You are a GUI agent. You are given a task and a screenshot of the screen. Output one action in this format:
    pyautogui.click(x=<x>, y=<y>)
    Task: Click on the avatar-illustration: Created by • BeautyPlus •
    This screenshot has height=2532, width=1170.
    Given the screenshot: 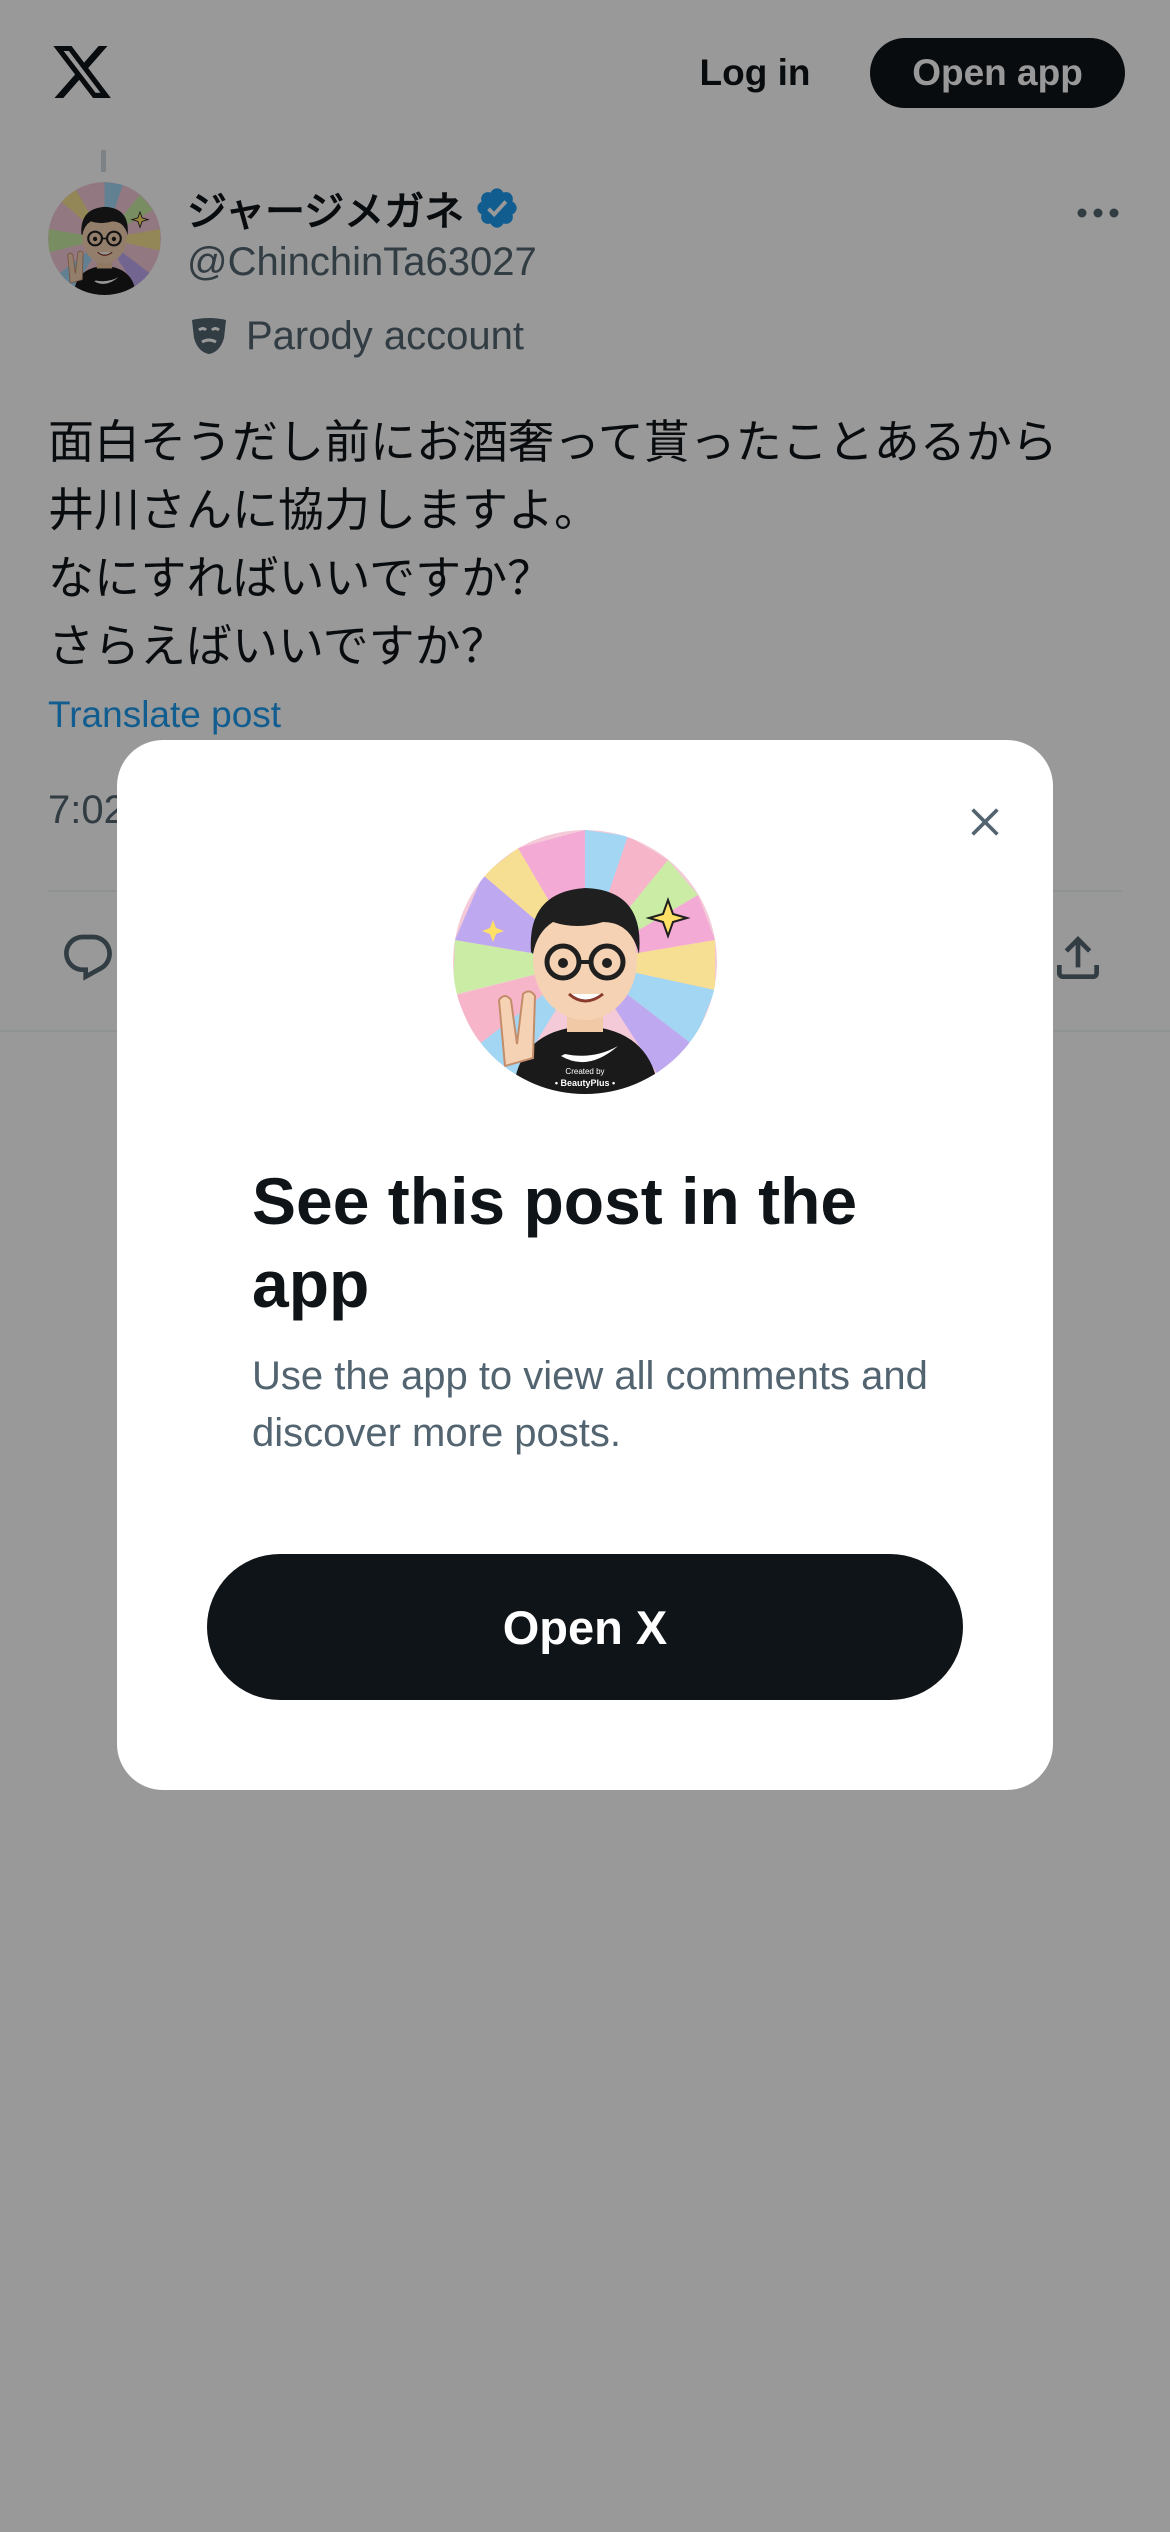 What is the action you would take?
    pyautogui.click(x=585, y=962)
    